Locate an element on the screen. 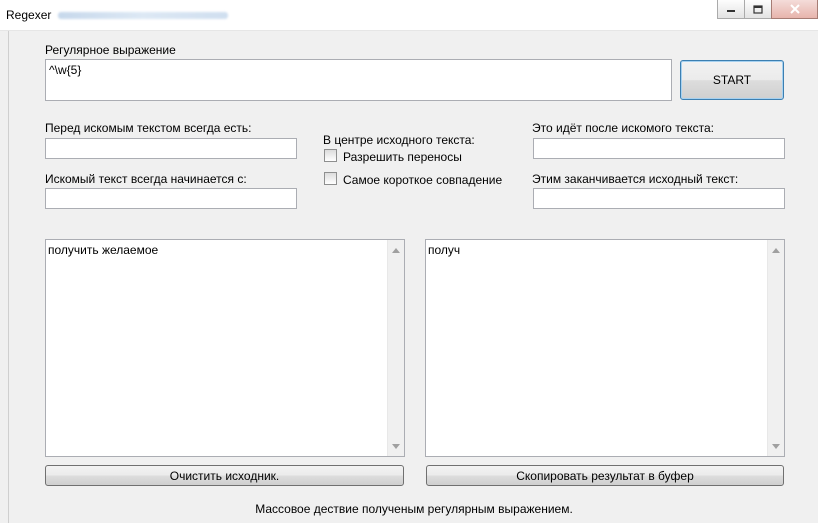 This screenshot has height=523, width=818. allow-wrap-checkbox is located at coordinates (330, 155).